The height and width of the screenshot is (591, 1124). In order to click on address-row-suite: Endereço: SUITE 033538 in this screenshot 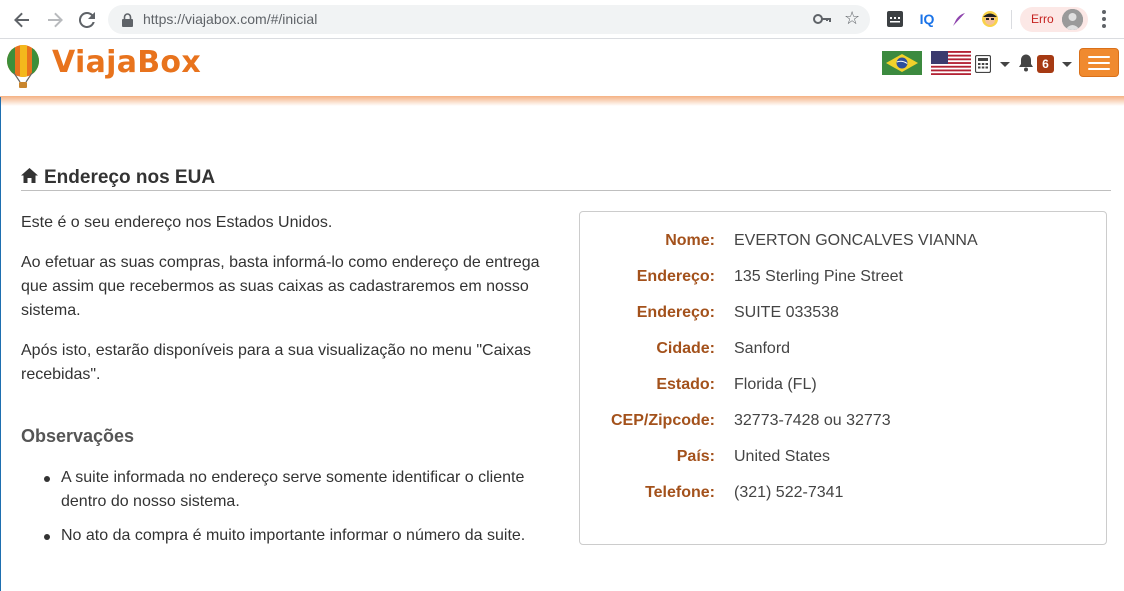, I will do `click(844, 316)`.